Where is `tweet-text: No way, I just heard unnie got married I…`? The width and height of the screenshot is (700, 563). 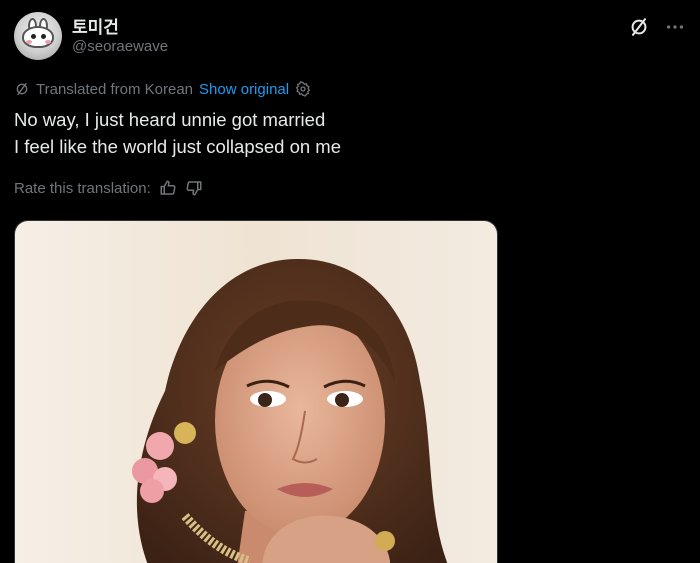
tweet-text: No way, I just heard unnie got married I… is located at coordinates (177, 133).